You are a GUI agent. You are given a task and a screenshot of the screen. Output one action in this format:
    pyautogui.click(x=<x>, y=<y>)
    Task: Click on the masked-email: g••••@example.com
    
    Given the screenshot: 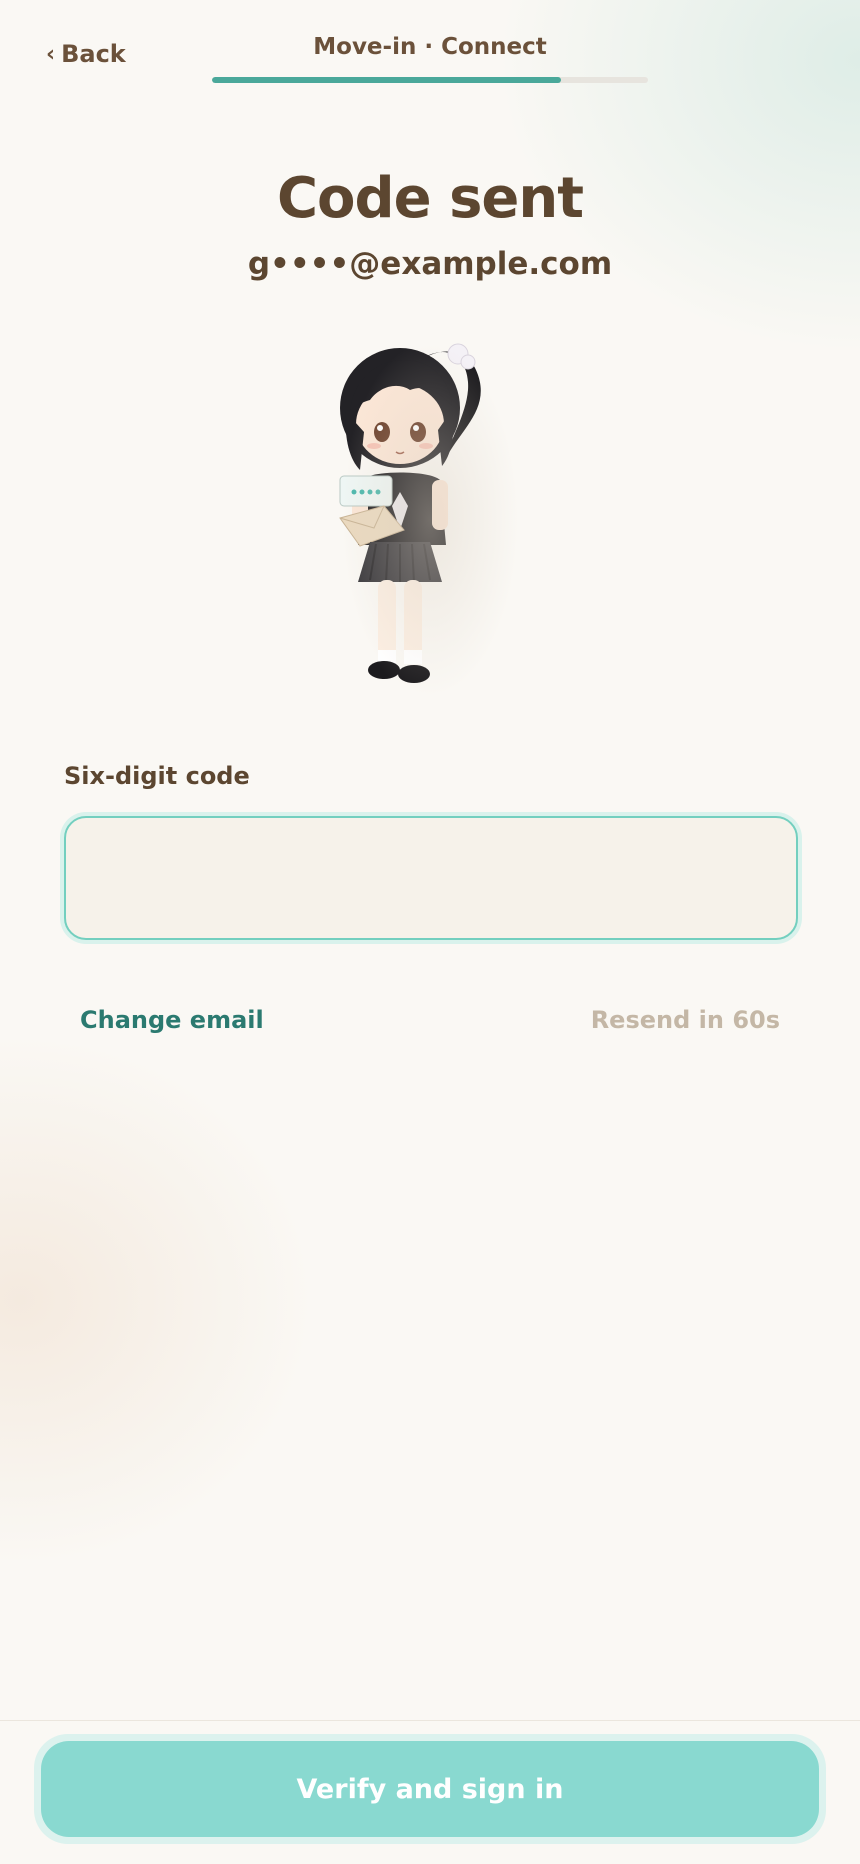 What is the action you would take?
    pyautogui.click(x=430, y=264)
    